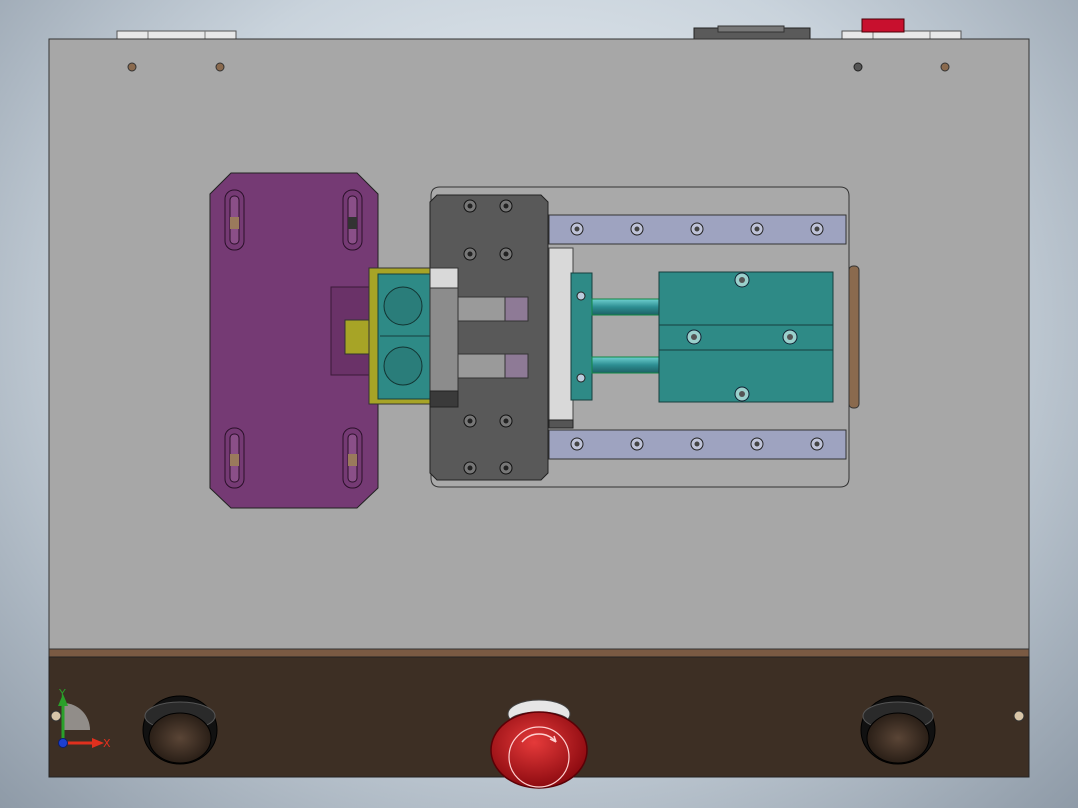  Describe the element at coordinates (107, 743) in the screenshot. I see `x-axis-label: X` at that location.